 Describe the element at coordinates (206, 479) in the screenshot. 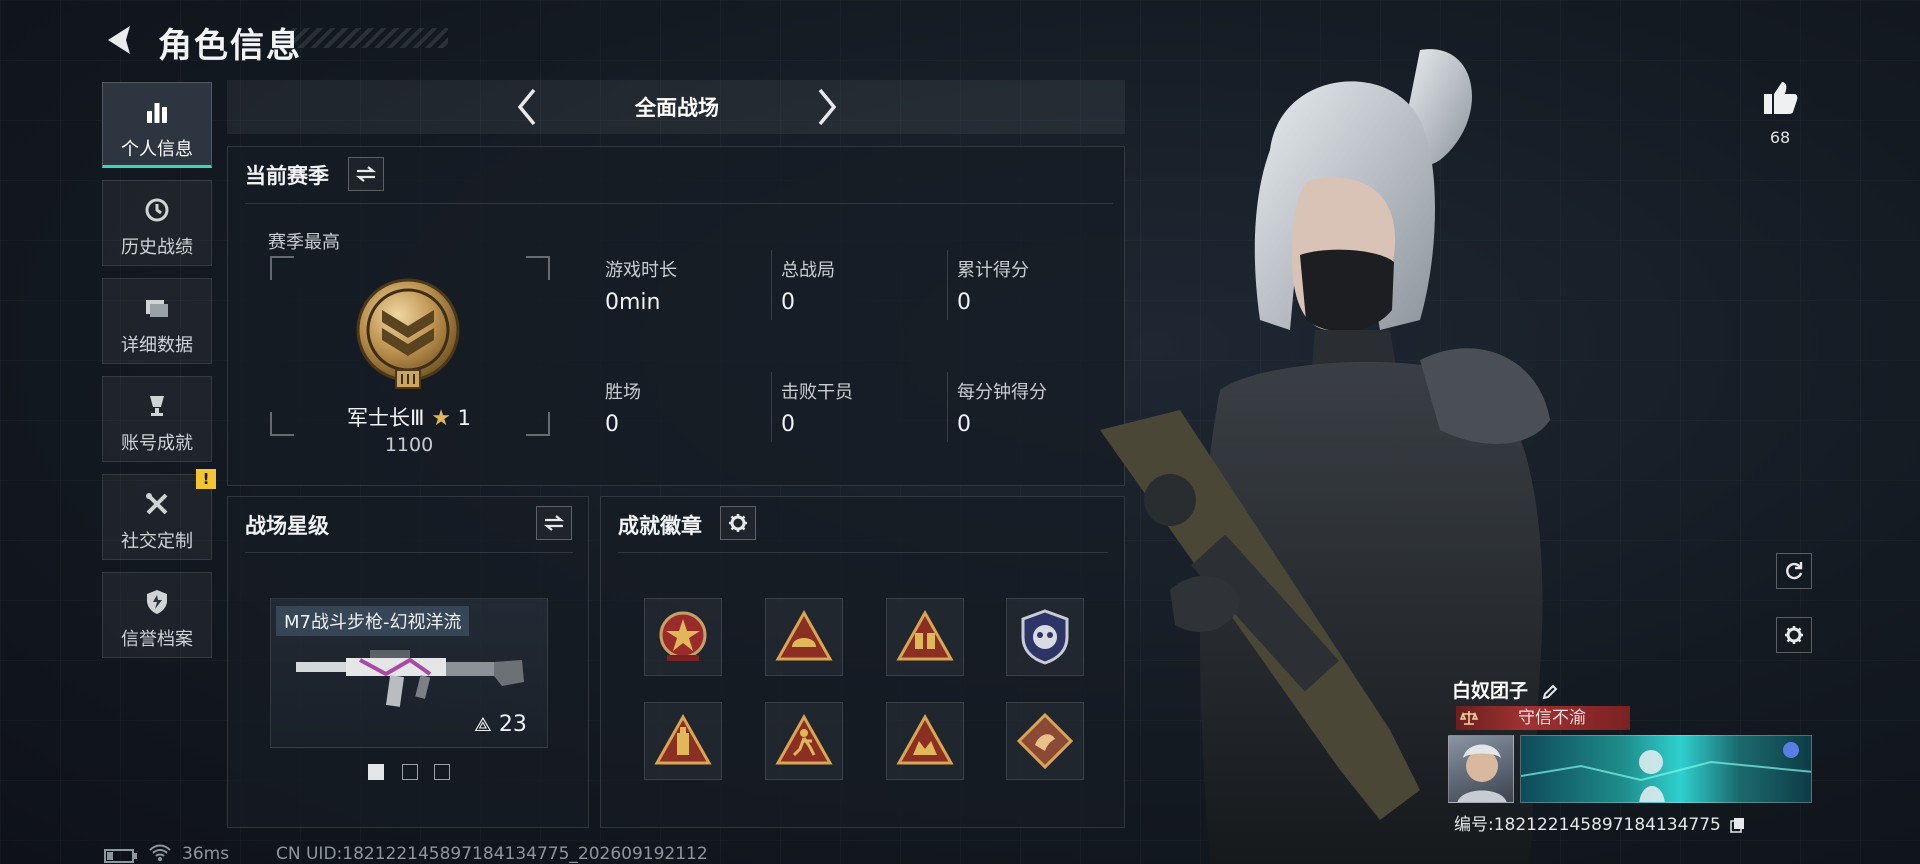

I see `alert-badge: !` at that location.